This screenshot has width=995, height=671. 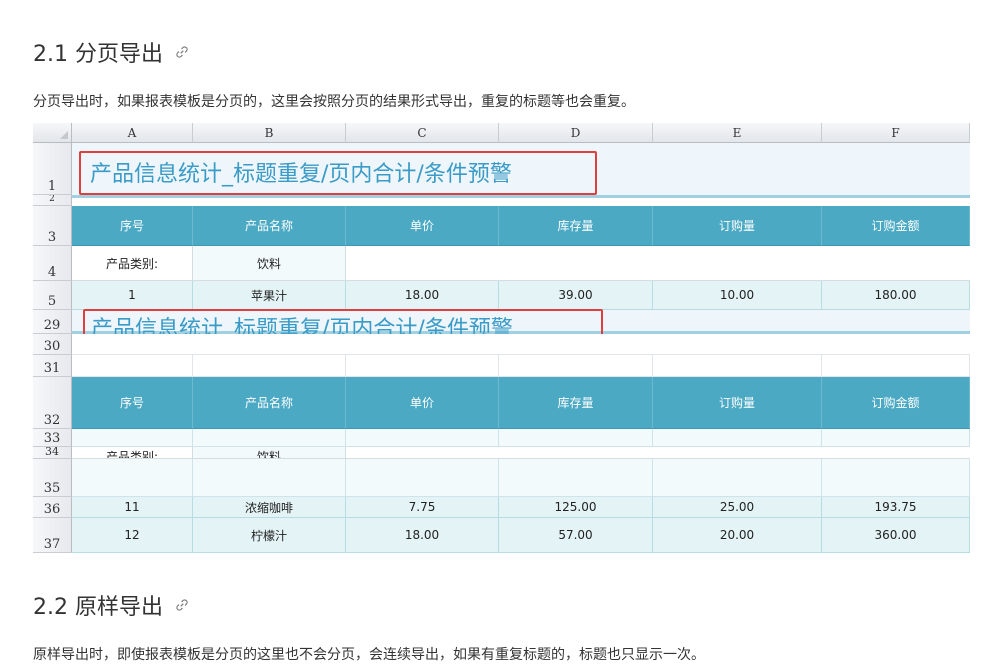 What do you see at coordinates (52, 535) in the screenshot?
I see `row-header: 37` at bounding box center [52, 535].